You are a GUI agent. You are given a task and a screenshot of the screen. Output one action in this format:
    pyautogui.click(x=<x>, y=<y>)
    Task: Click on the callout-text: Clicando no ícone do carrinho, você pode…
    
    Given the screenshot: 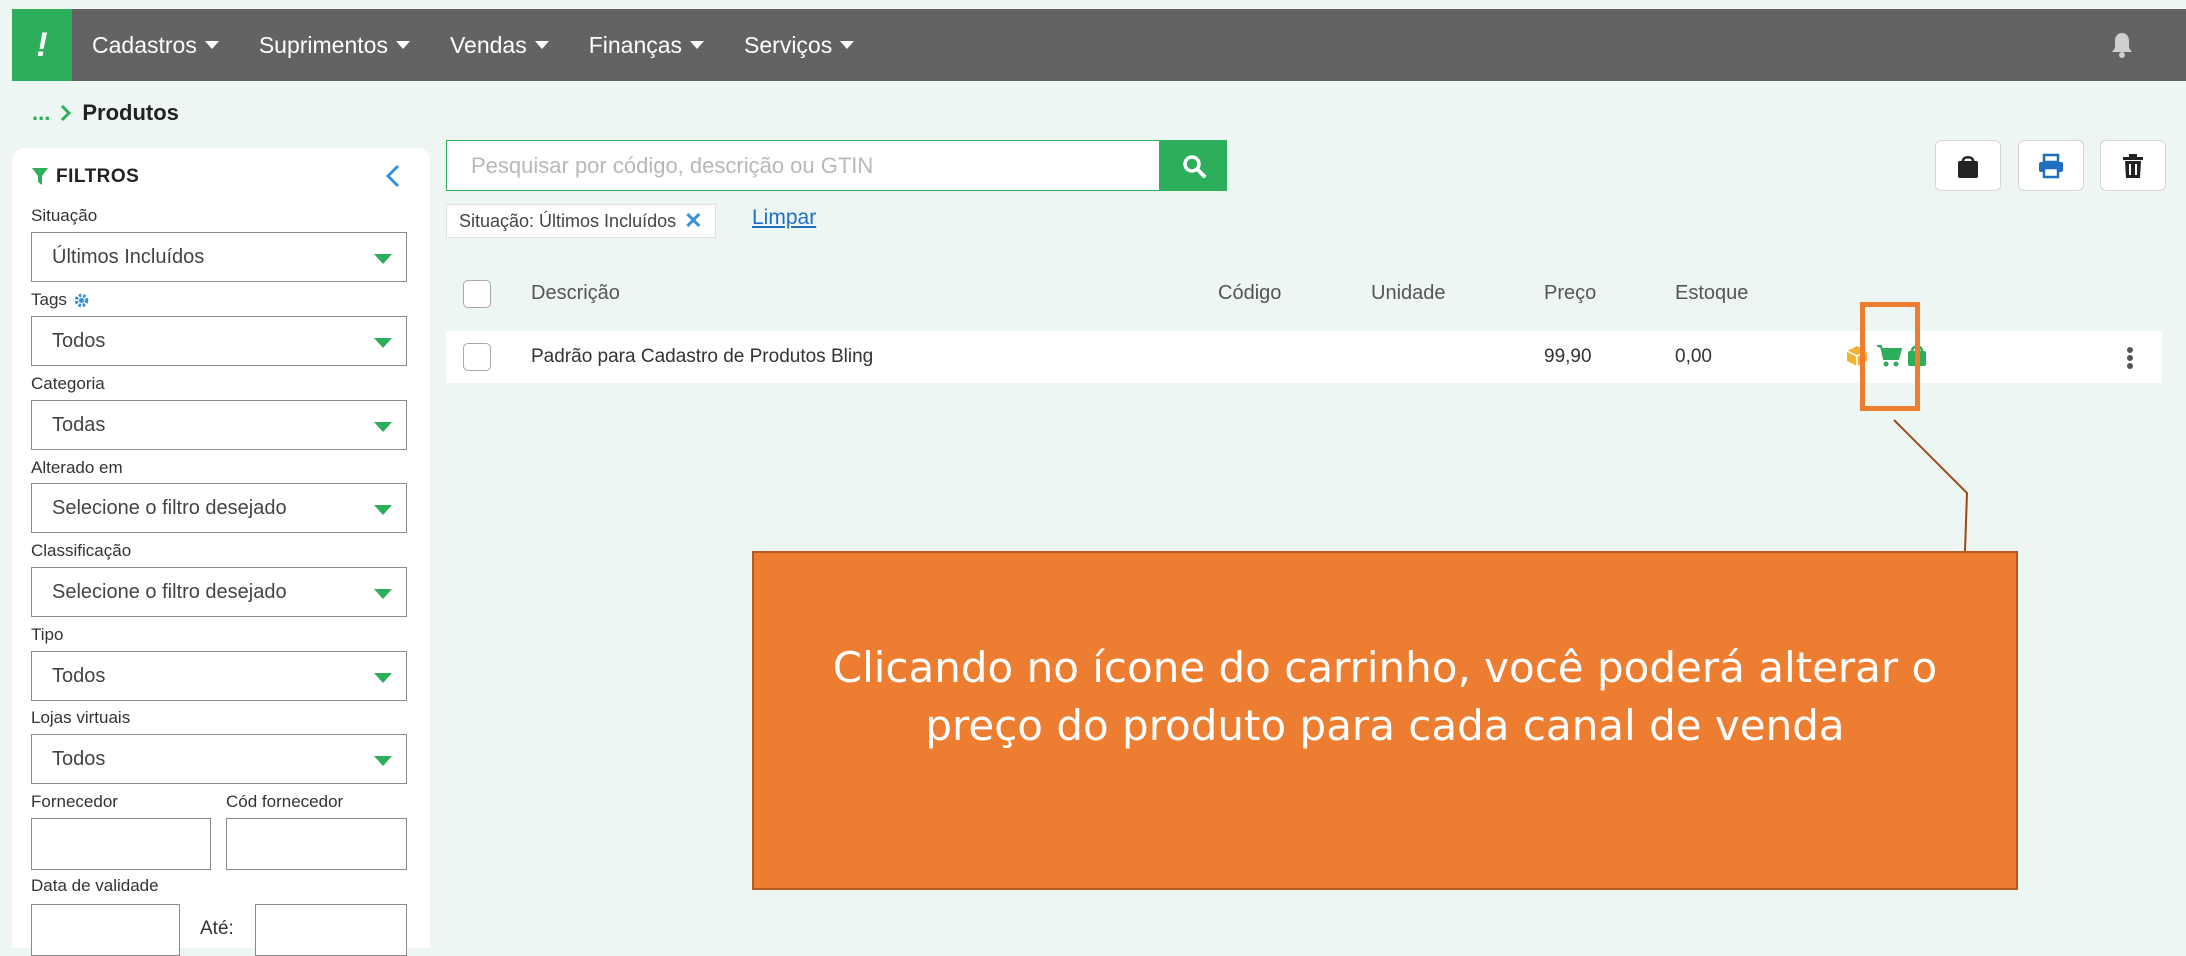 What is the action you would take?
    pyautogui.click(x=1385, y=696)
    